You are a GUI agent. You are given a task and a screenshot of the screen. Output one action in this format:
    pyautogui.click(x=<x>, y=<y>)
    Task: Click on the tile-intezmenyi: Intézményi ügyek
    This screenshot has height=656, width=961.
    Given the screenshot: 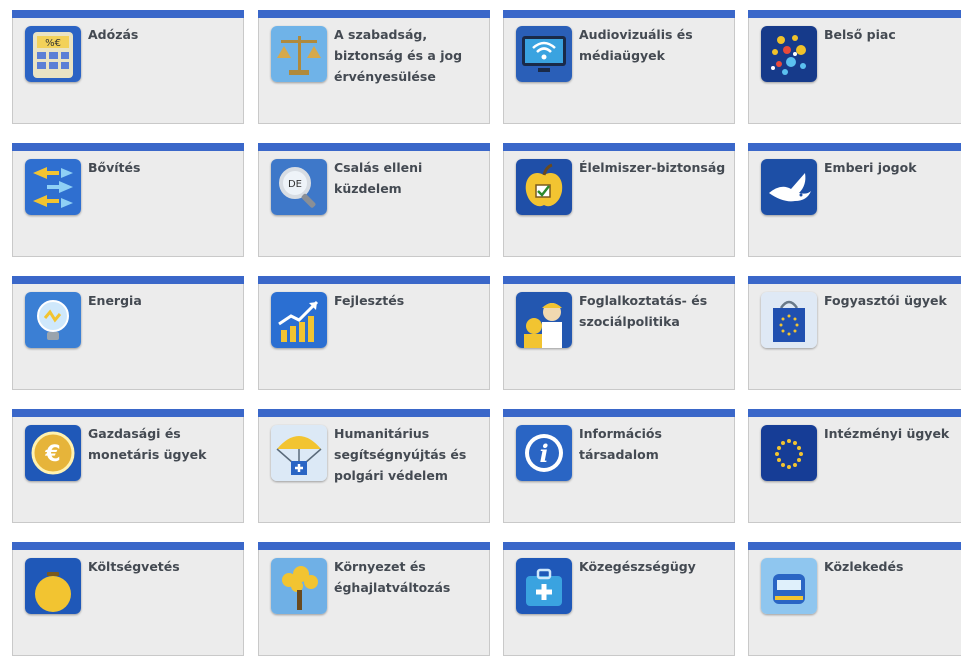 What is the action you would take?
    pyautogui.click(x=854, y=466)
    